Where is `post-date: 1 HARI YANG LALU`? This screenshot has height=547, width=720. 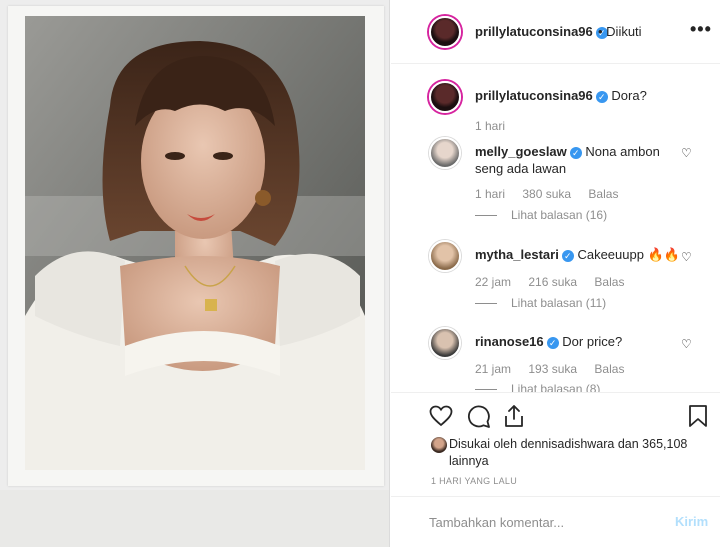 post-date: 1 HARI YANG LALU is located at coordinates (474, 481).